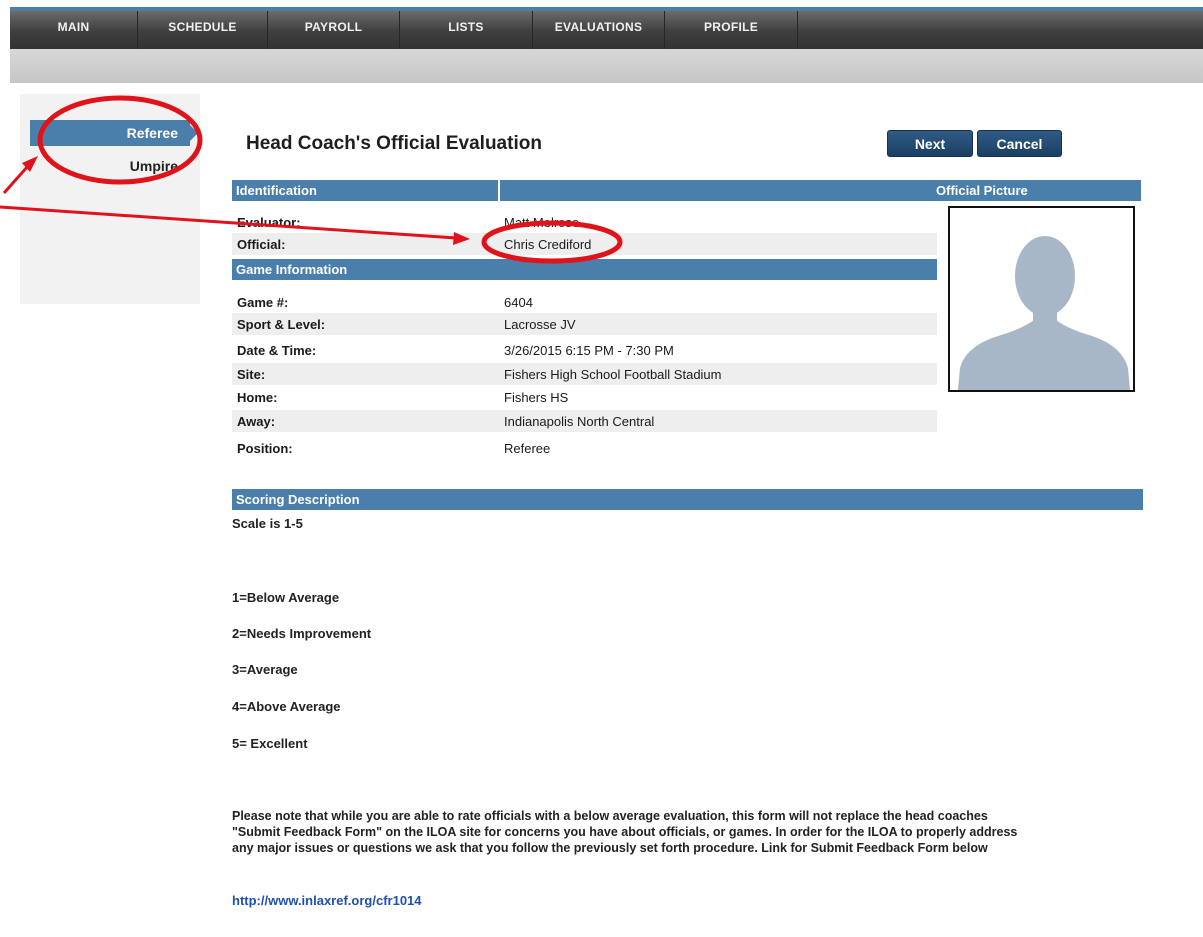 Image resolution: width=1203 pixels, height=937 pixels. What do you see at coordinates (228, 222) in the screenshot?
I see `annotation-arrow-line-right` at bounding box center [228, 222].